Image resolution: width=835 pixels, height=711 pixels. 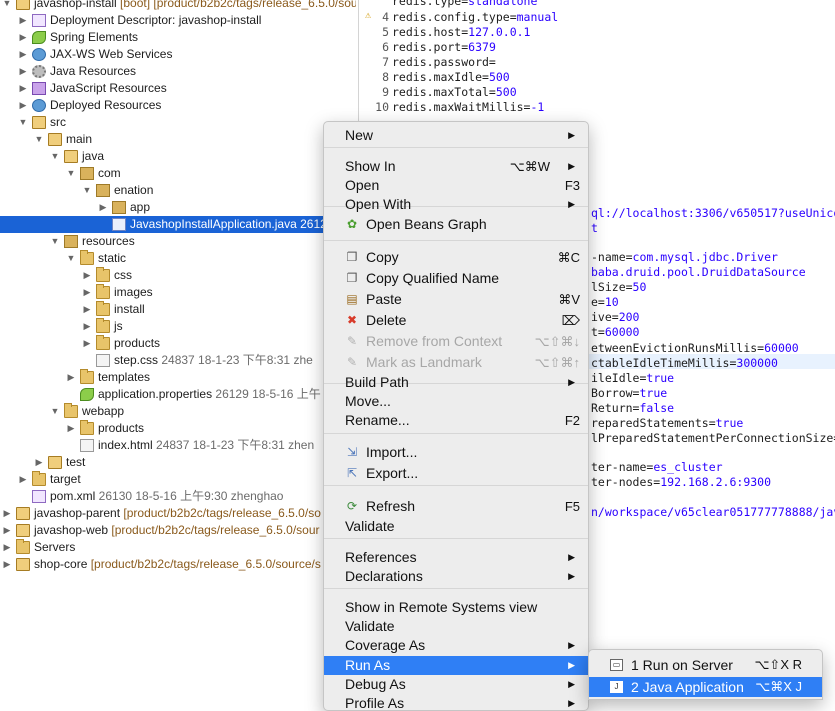 I want to click on tree-item: ▼ webapp, so click(x=178, y=411).